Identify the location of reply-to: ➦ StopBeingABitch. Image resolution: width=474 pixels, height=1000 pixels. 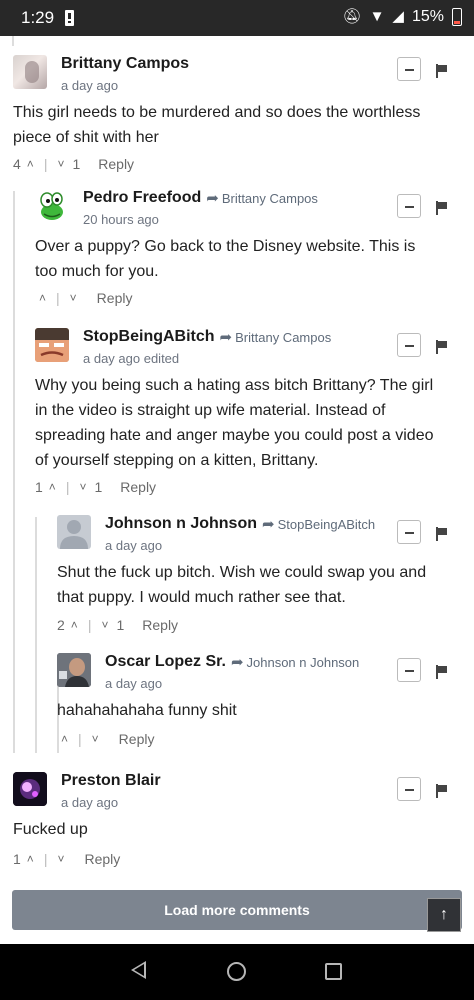
(318, 524).